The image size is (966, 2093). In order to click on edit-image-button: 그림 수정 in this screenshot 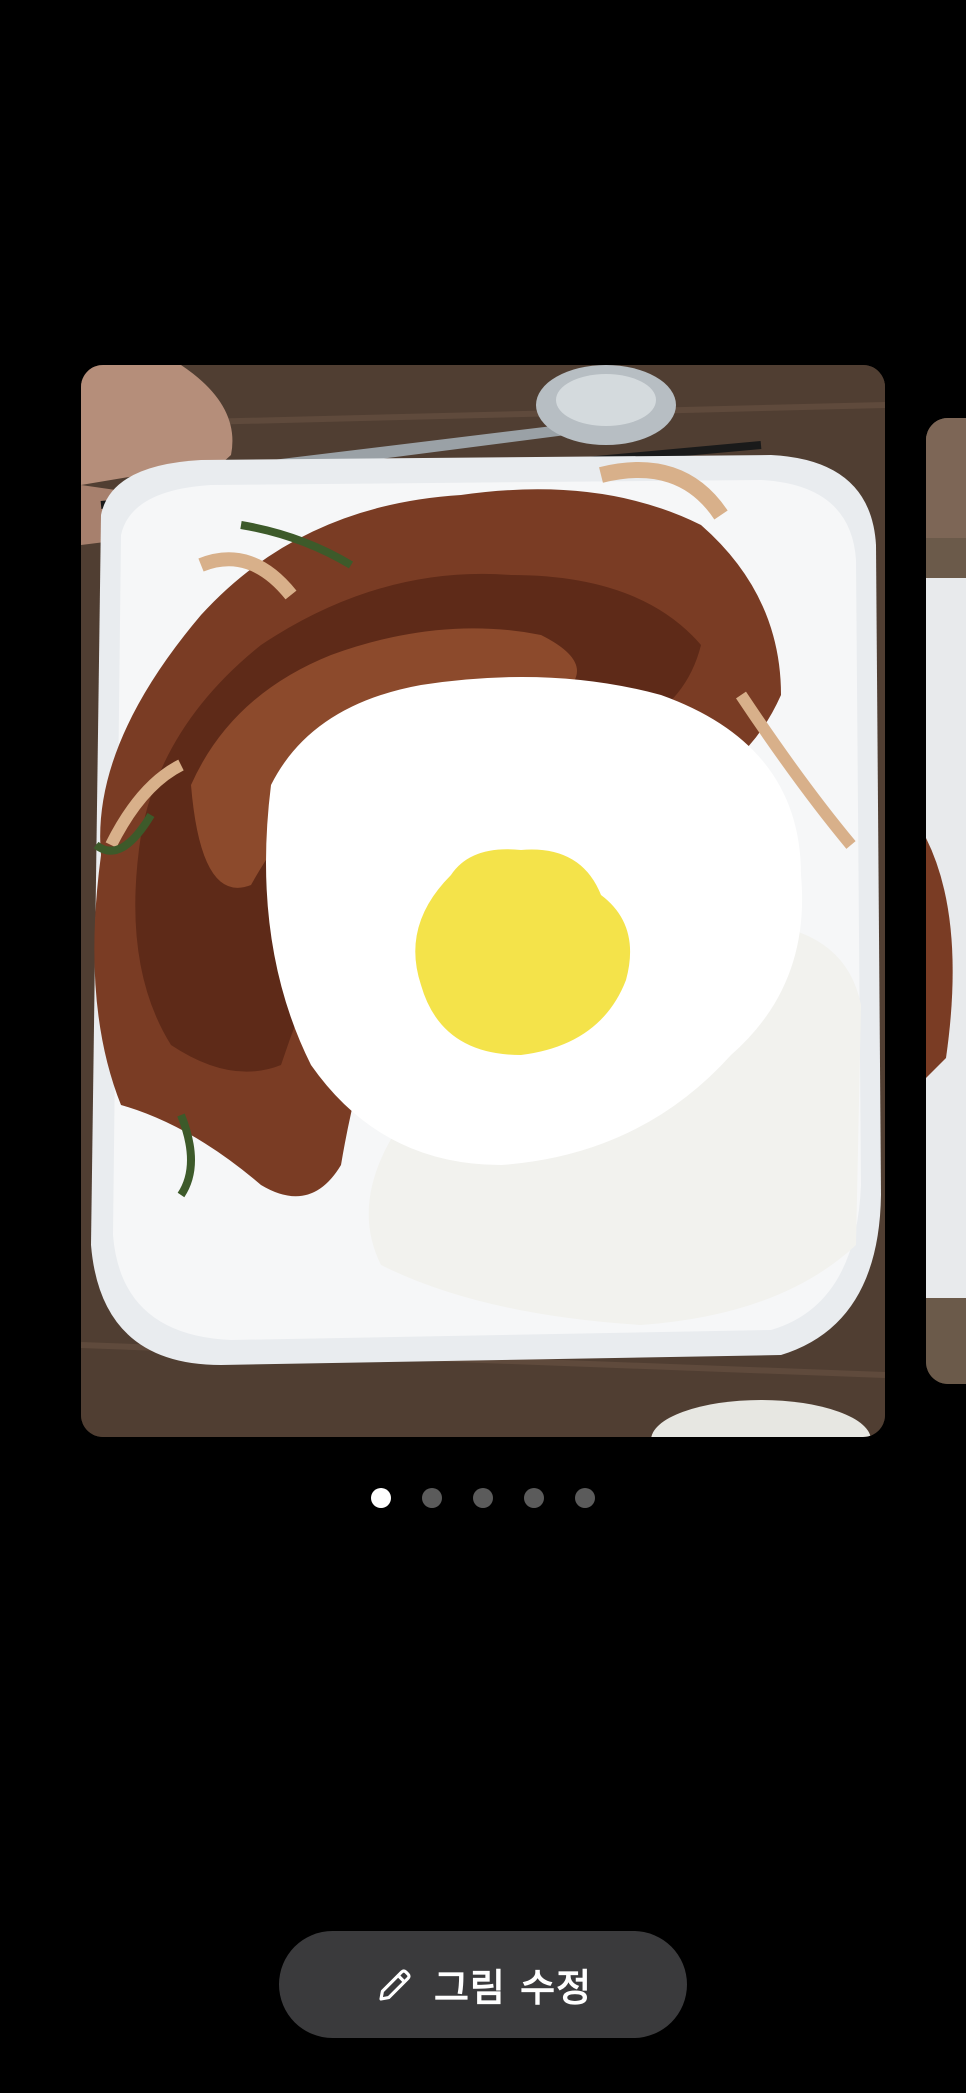, I will do `click(483, 1984)`.